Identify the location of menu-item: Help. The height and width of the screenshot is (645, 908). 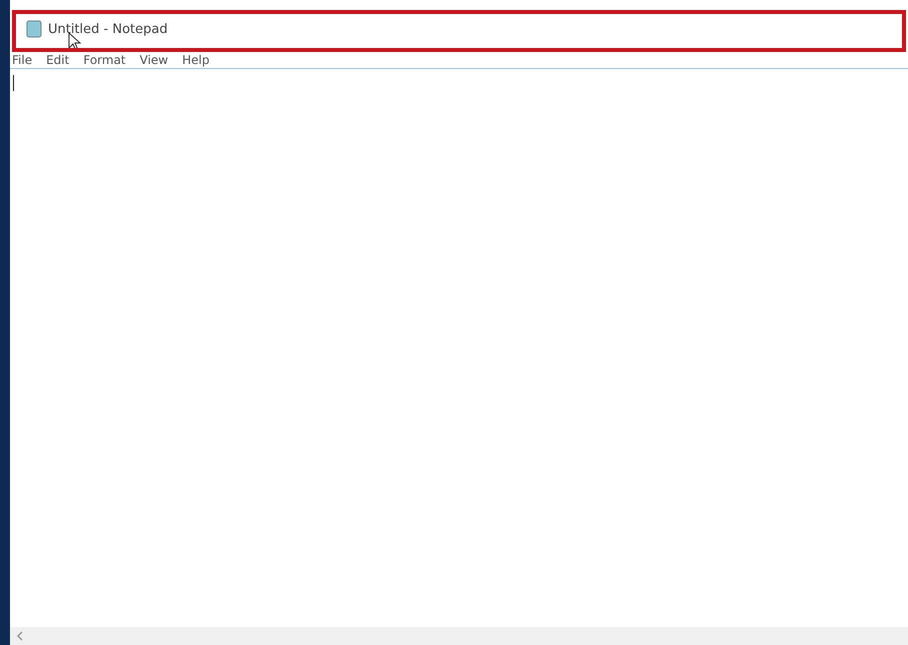
(196, 60).